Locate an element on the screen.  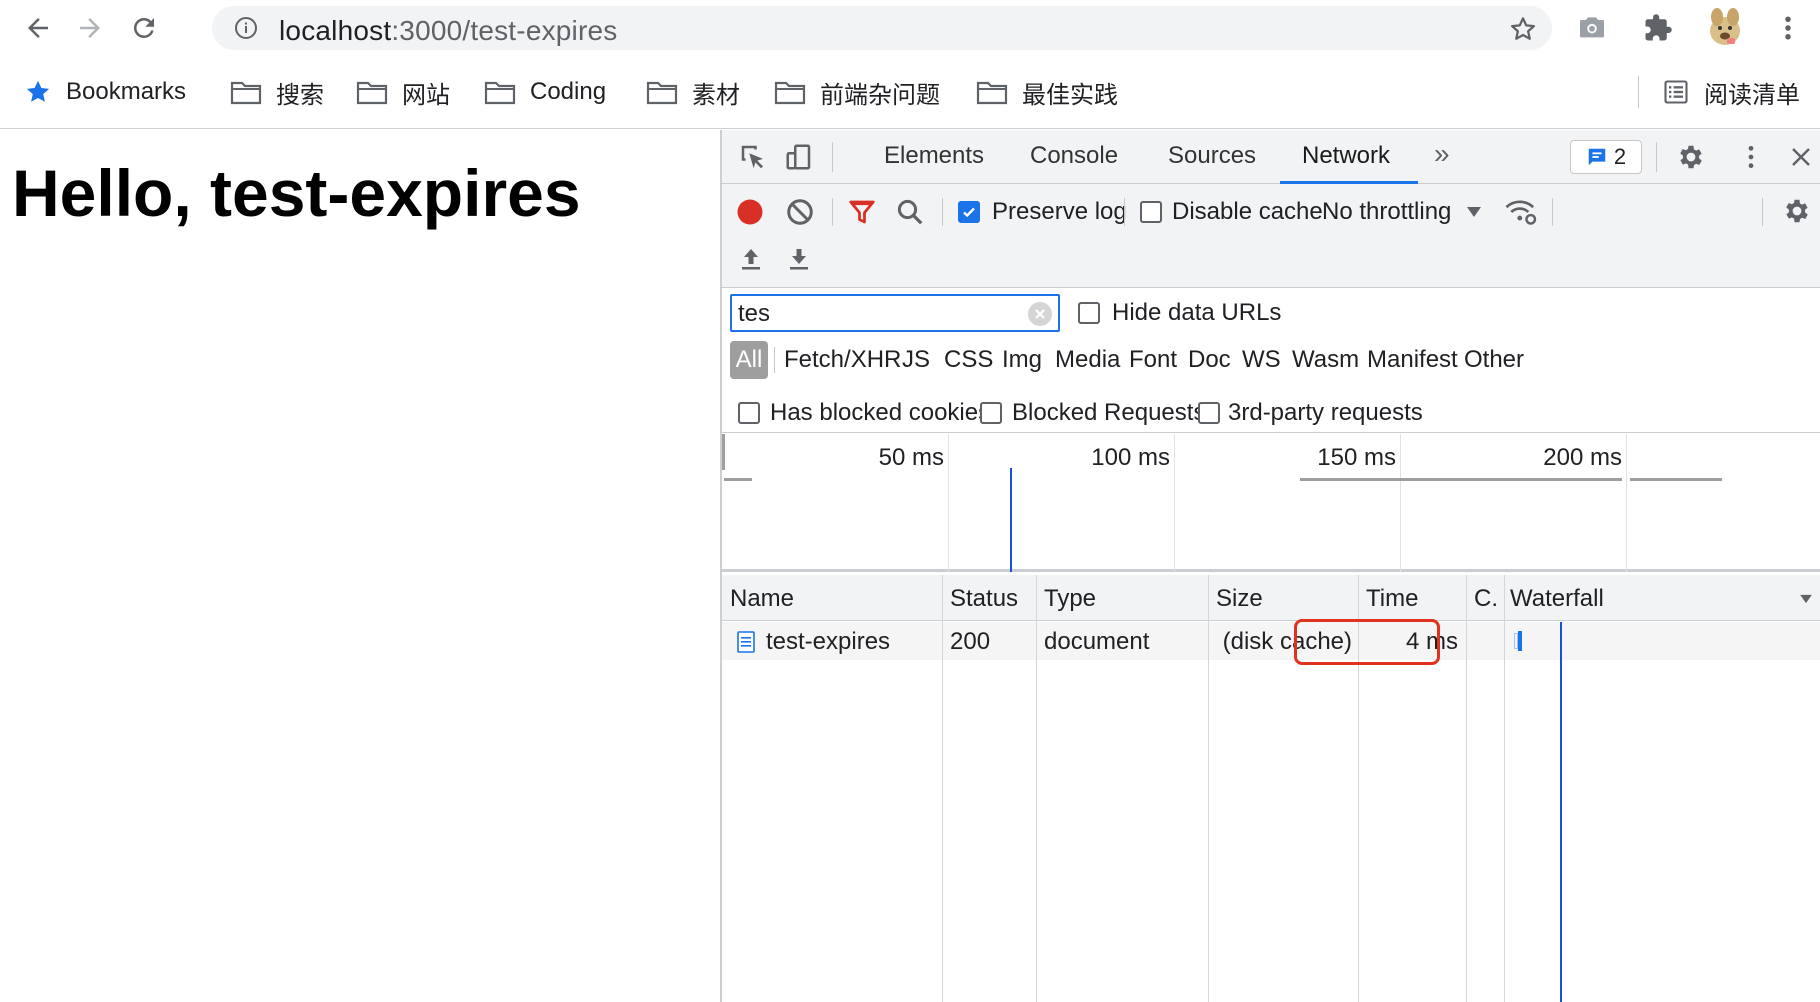
dom-content-loaded-marker is located at coordinates (1011, 520).